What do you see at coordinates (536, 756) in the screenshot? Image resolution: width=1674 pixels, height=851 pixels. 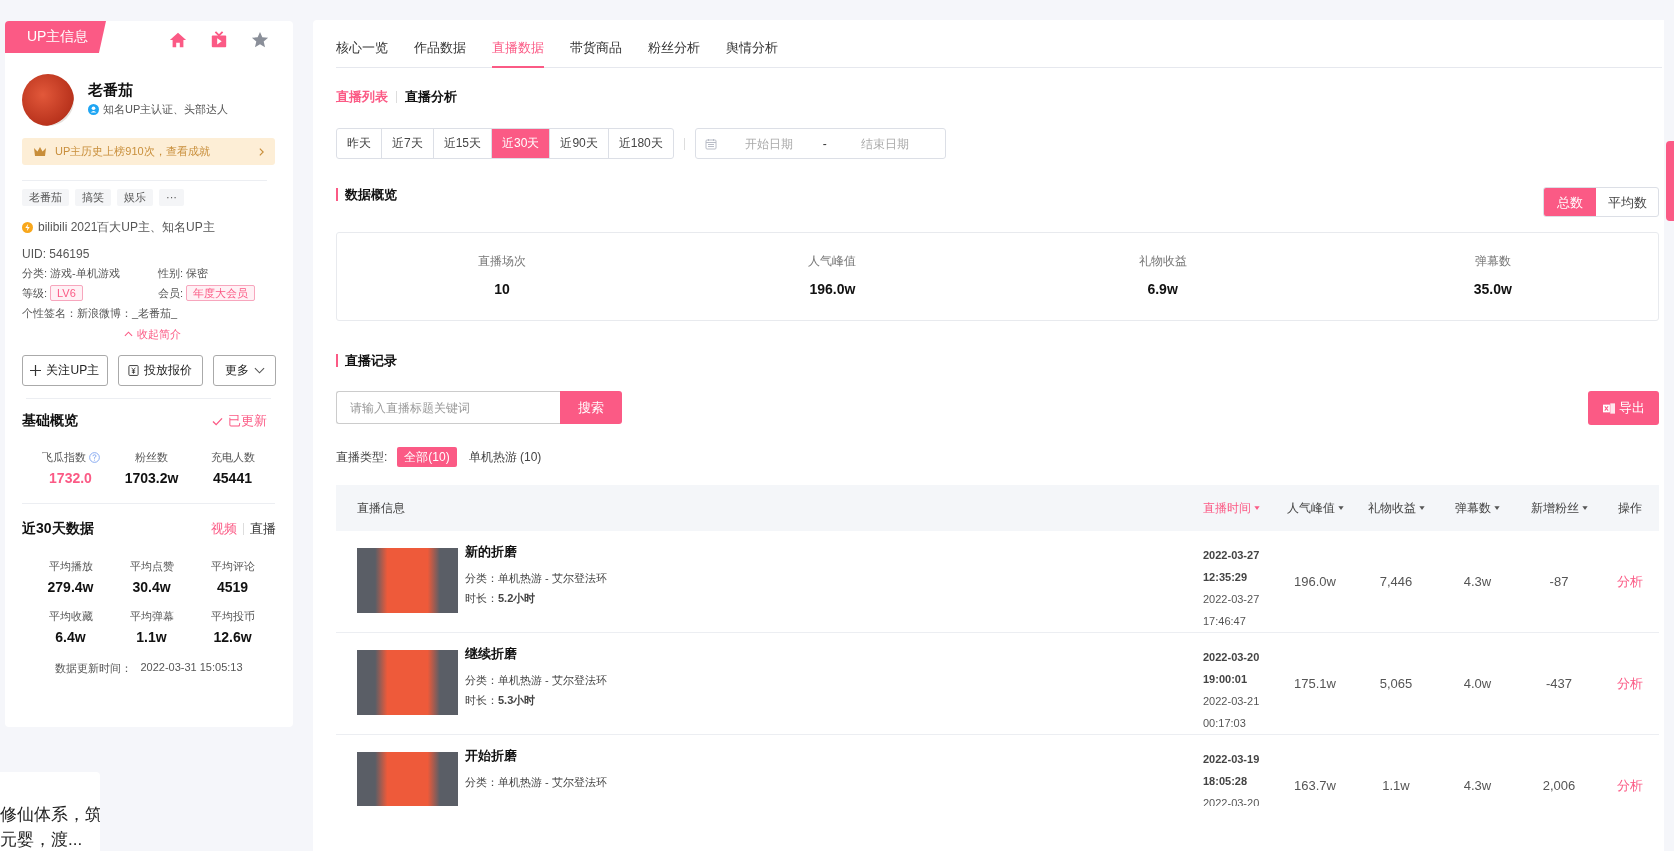 I see `stream-title: 开始折磨` at bounding box center [536, 756].